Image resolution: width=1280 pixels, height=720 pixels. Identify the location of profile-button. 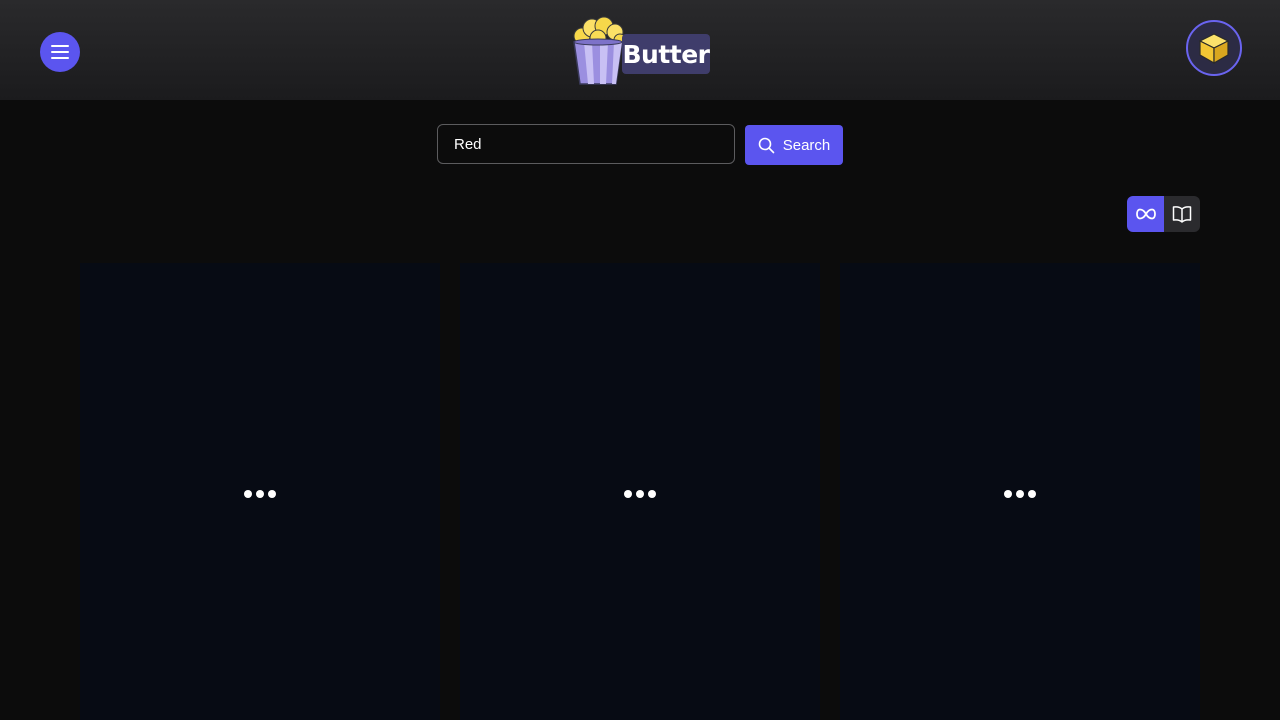
(1214, 48).